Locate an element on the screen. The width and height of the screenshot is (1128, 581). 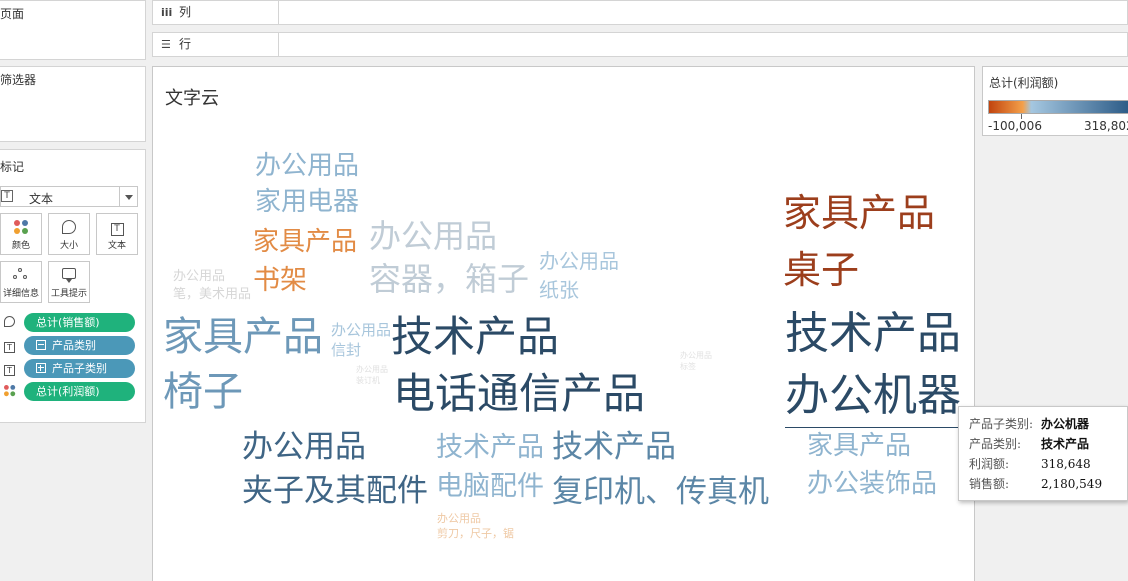
mark-type-dropdown: T 文本 is located at coordinates (69, 196).